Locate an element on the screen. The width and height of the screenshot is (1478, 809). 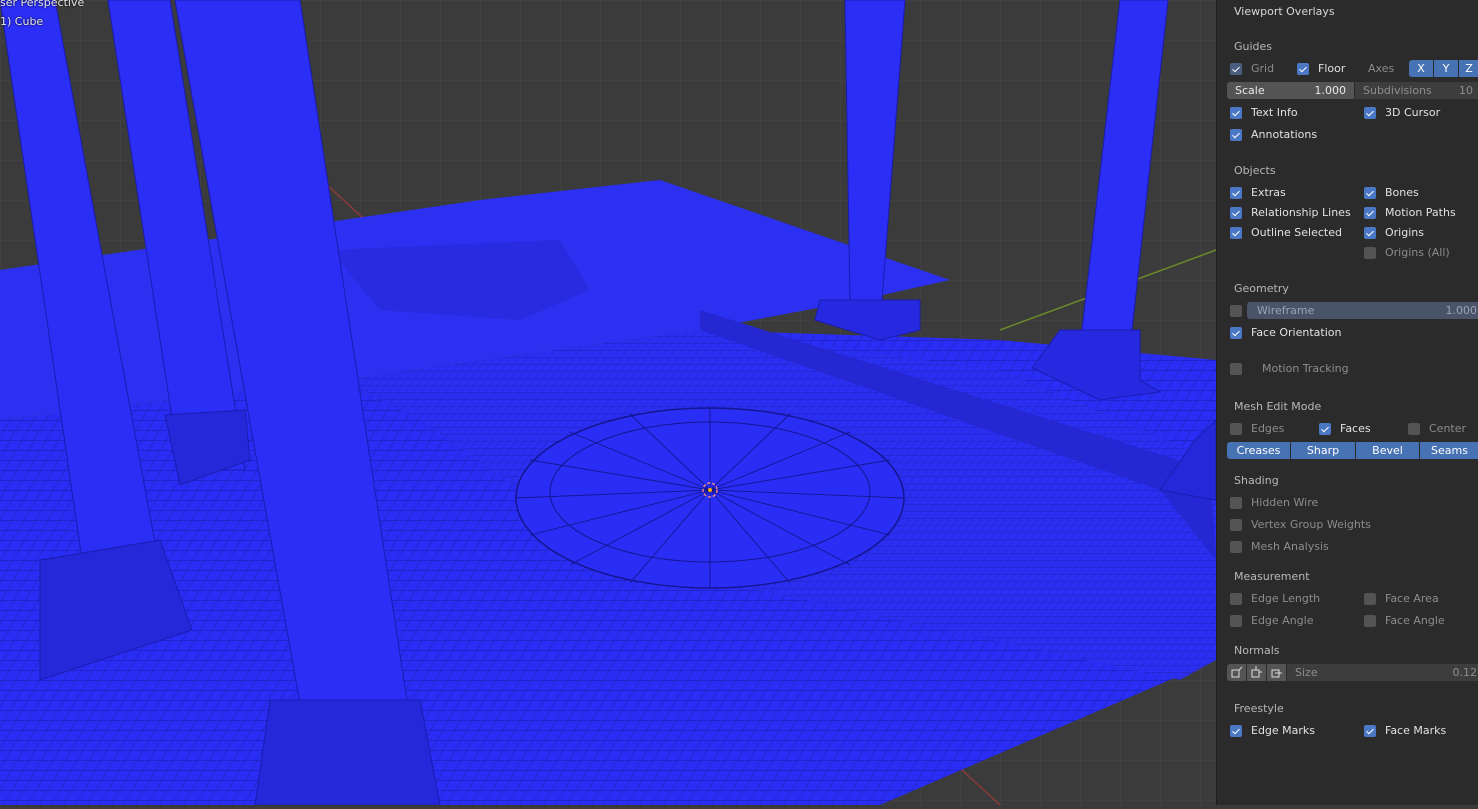
origin-dot is located at coordinates (710, 490).